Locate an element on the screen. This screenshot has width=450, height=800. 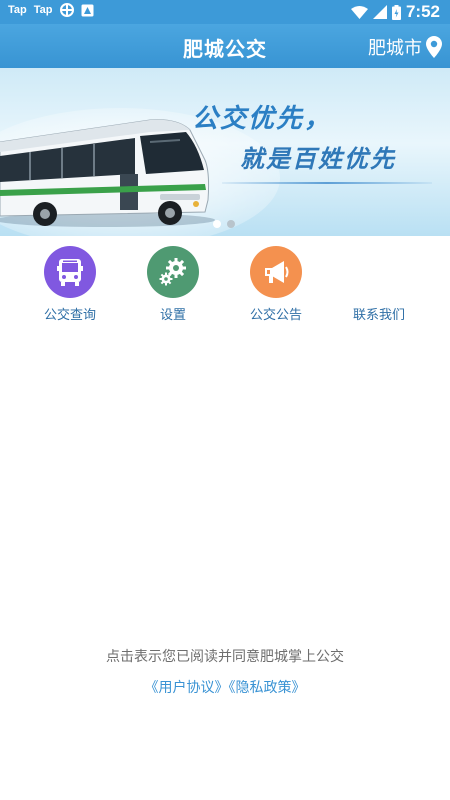
status-right: 7:52 is located at coordinates (395, 12).